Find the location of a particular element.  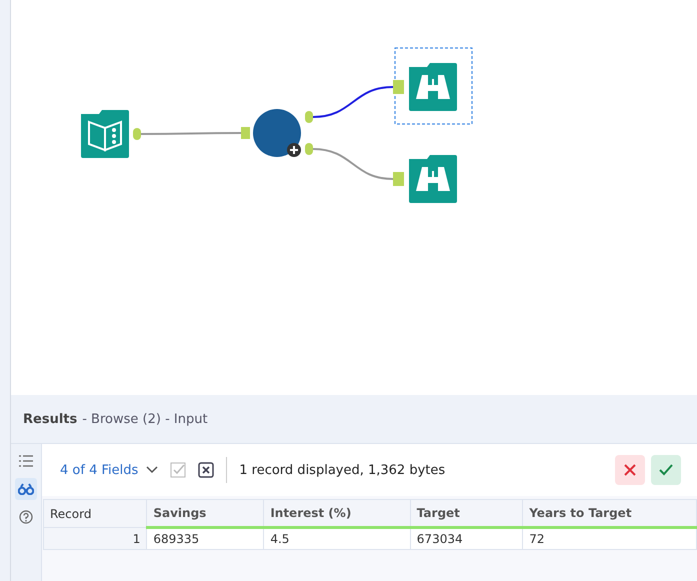

record-summary: 1 record displayed, 1,362 bytes is located at coordinates (342, 470).